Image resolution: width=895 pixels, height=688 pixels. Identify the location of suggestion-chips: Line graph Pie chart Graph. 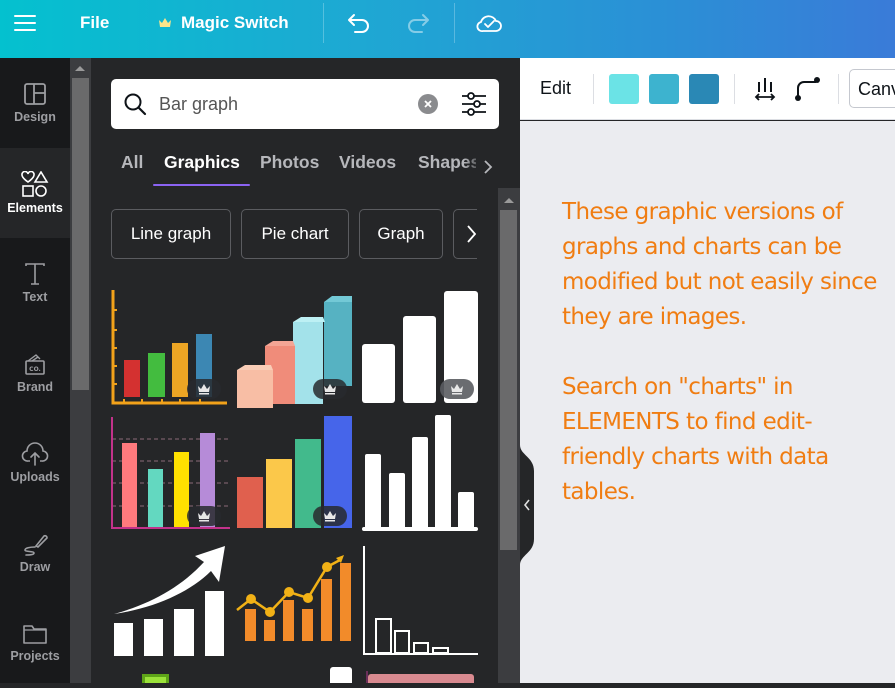
(294, 234).